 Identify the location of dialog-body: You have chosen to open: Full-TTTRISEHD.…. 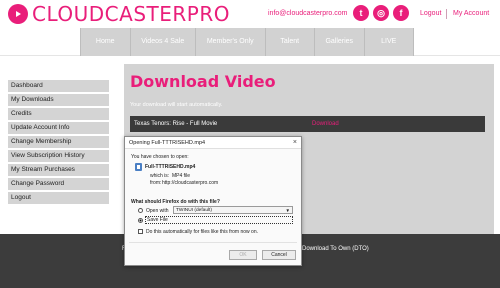
(213, 207).